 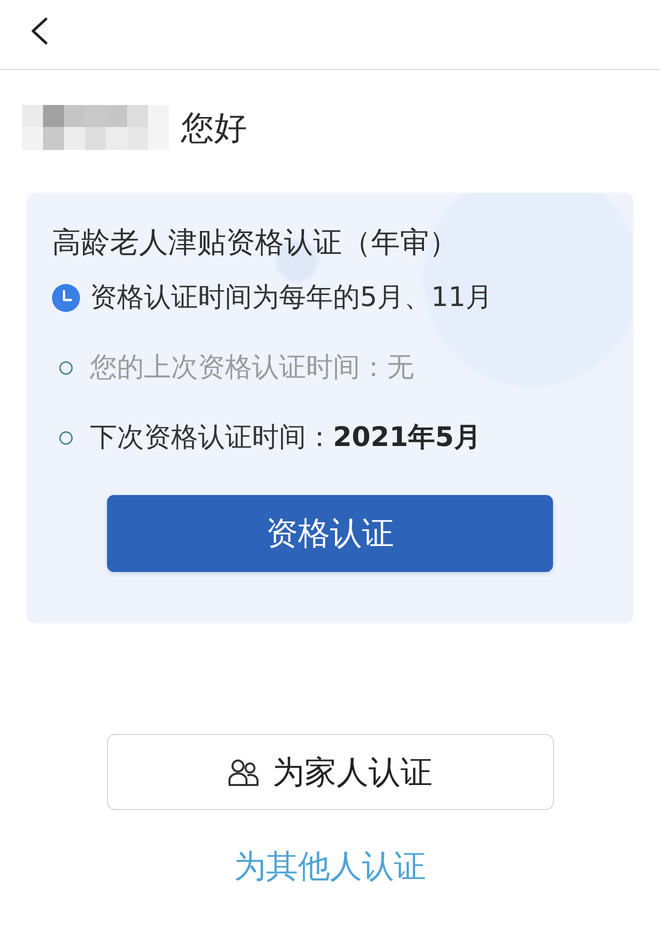 I want to click on family-verify-button: 为家人认证, so click(x=330, y=772).